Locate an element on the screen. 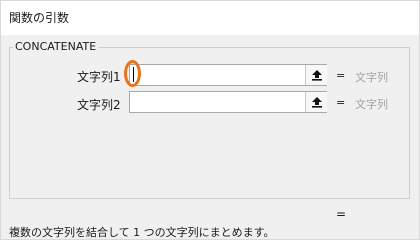  argument-2-input is located at coordinates (228, 102).